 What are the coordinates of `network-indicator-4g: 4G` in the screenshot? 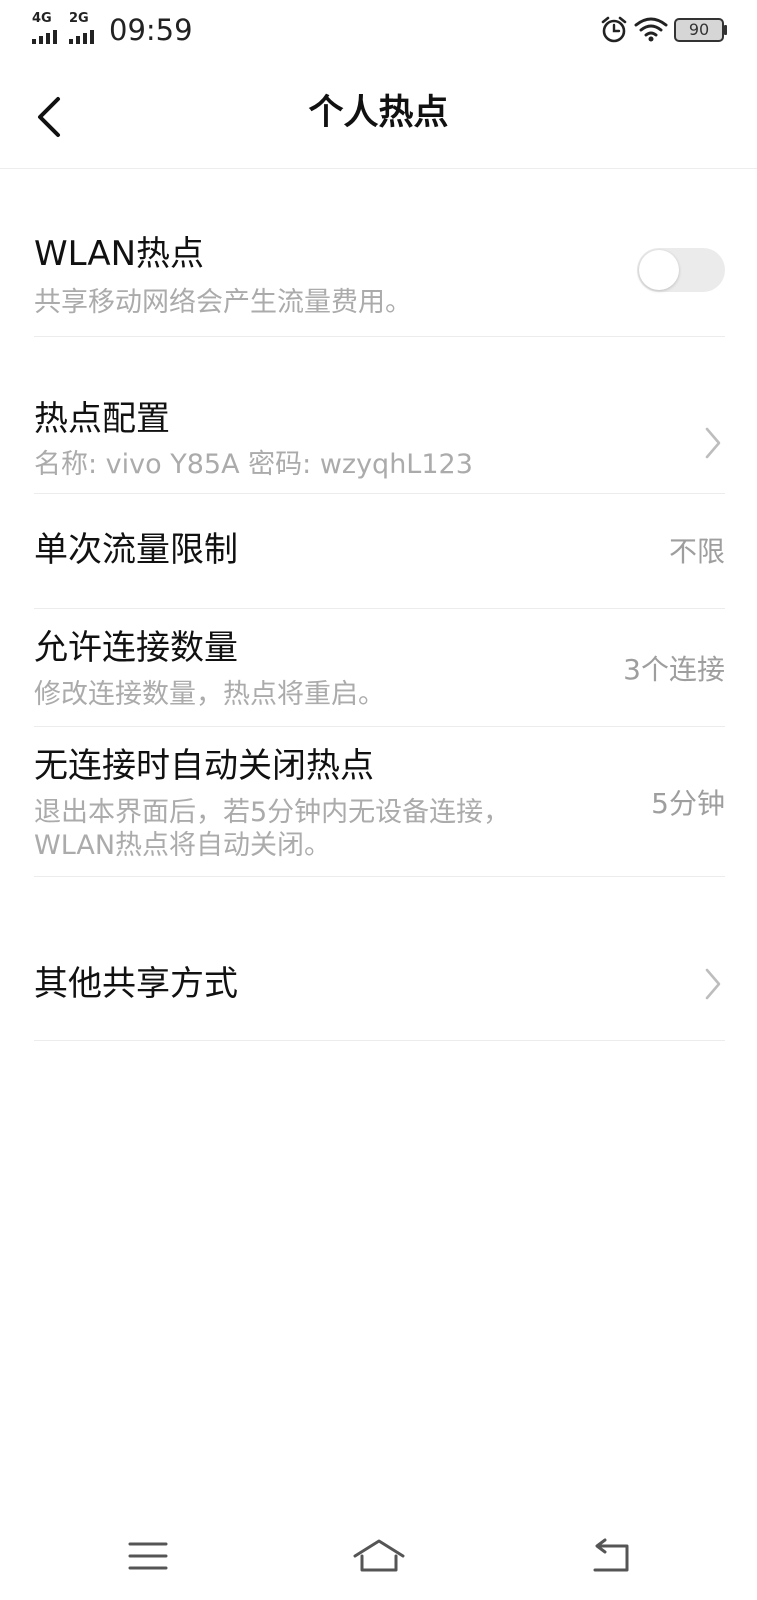 It's located at (49, 28).